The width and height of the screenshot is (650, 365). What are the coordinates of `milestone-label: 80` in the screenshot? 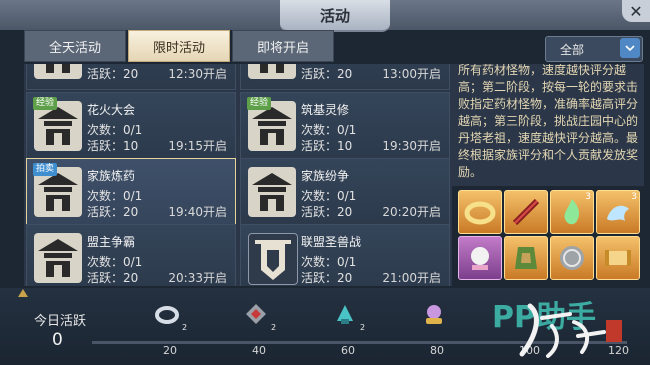 It's located at (437, 350).